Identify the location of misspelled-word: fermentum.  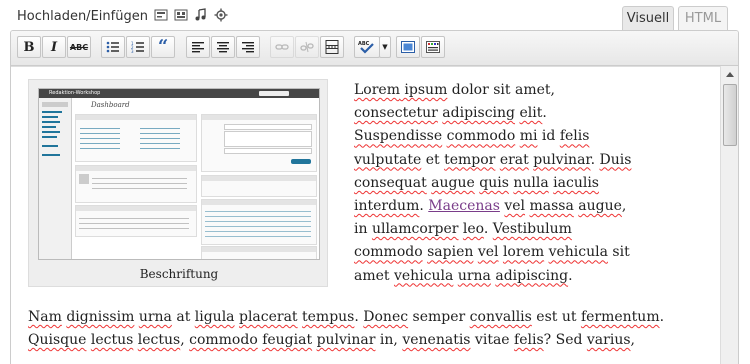
(620, 317).